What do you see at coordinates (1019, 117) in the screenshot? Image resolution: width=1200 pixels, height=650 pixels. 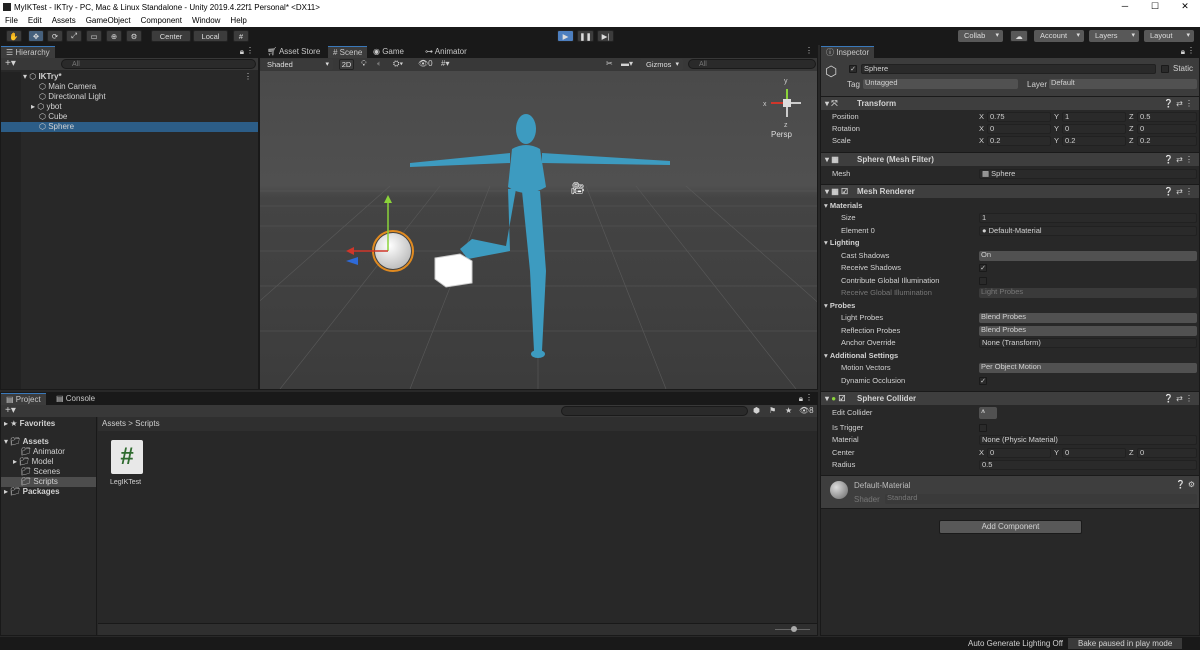 I see `position-x-field: 0.75` at bounding box center [1019, 117].